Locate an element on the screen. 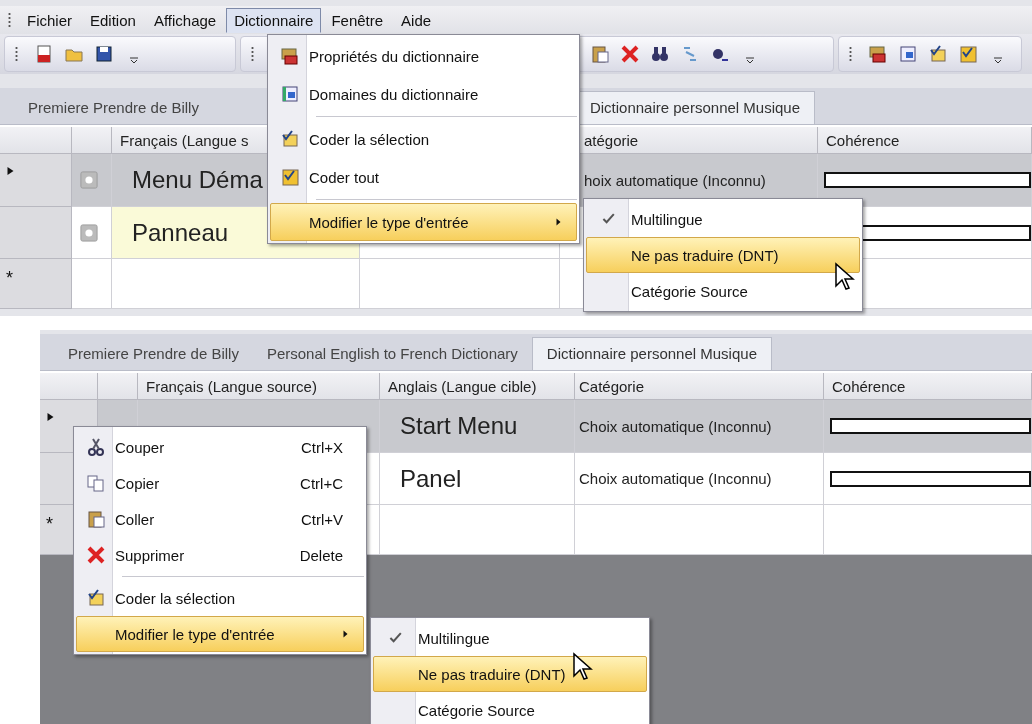  scissors-icon is located at coordinates (96, 447).